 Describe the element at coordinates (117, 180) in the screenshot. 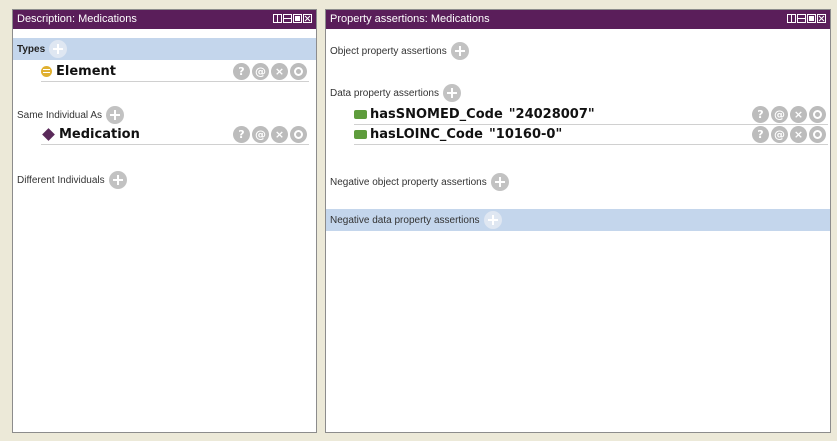

I see `add-different-individual-icon` at that location.